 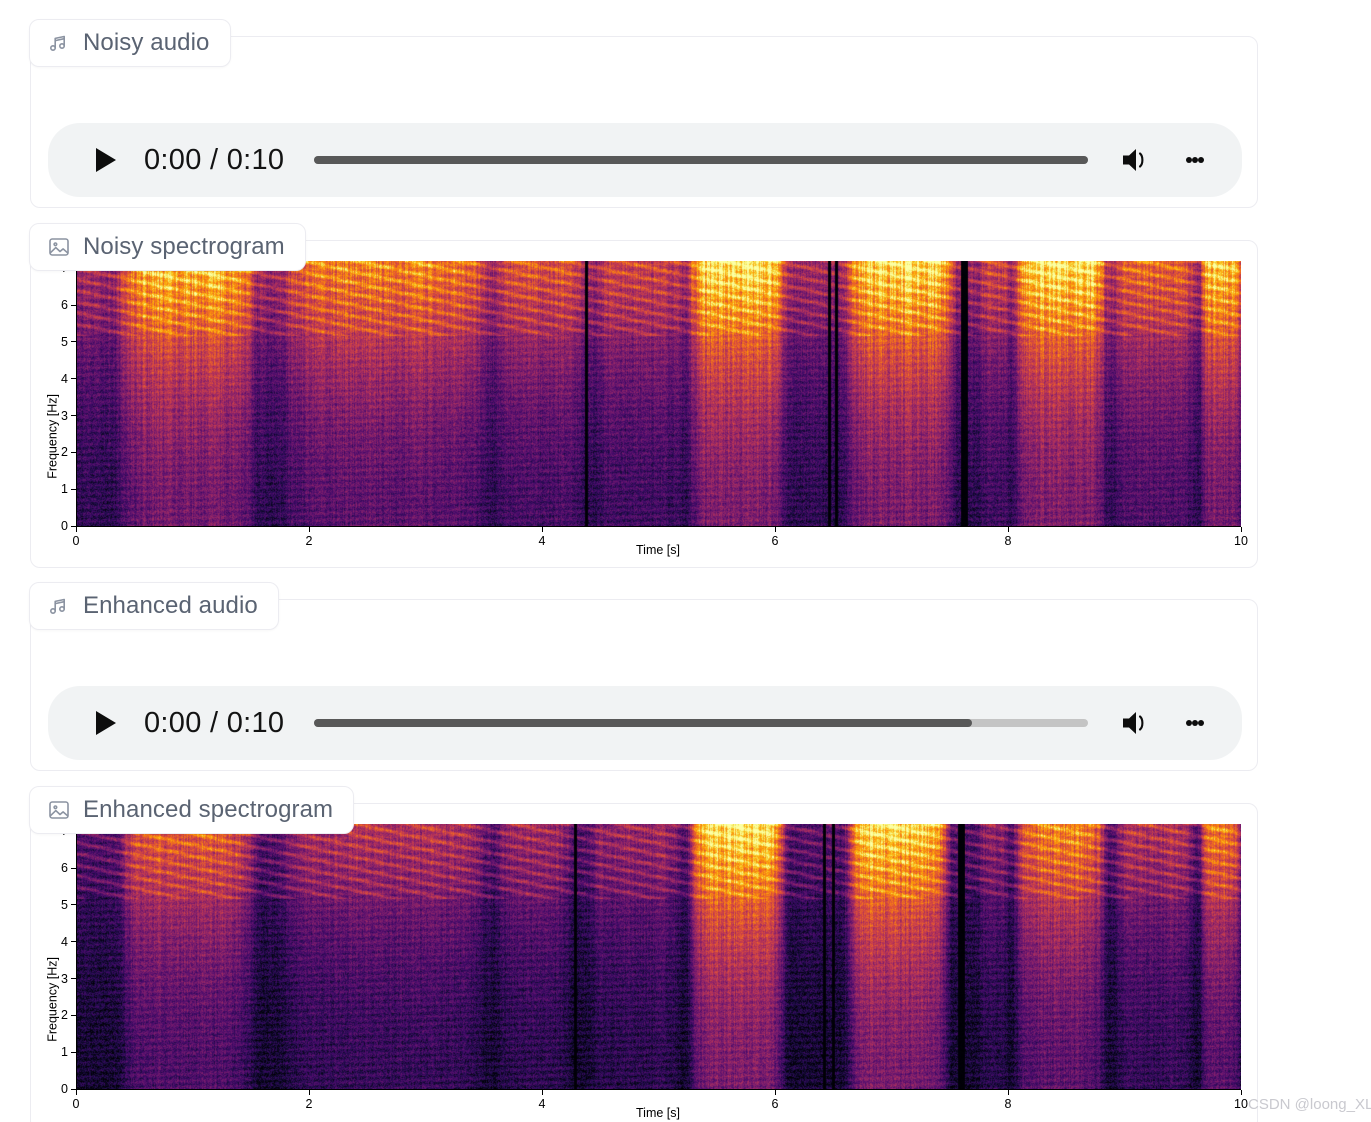 What do you see at coordinates (1309, 1104) in the screenshot?
I see `watermark: CSDN @loong_XL` at bounding box center [1309, 1104].